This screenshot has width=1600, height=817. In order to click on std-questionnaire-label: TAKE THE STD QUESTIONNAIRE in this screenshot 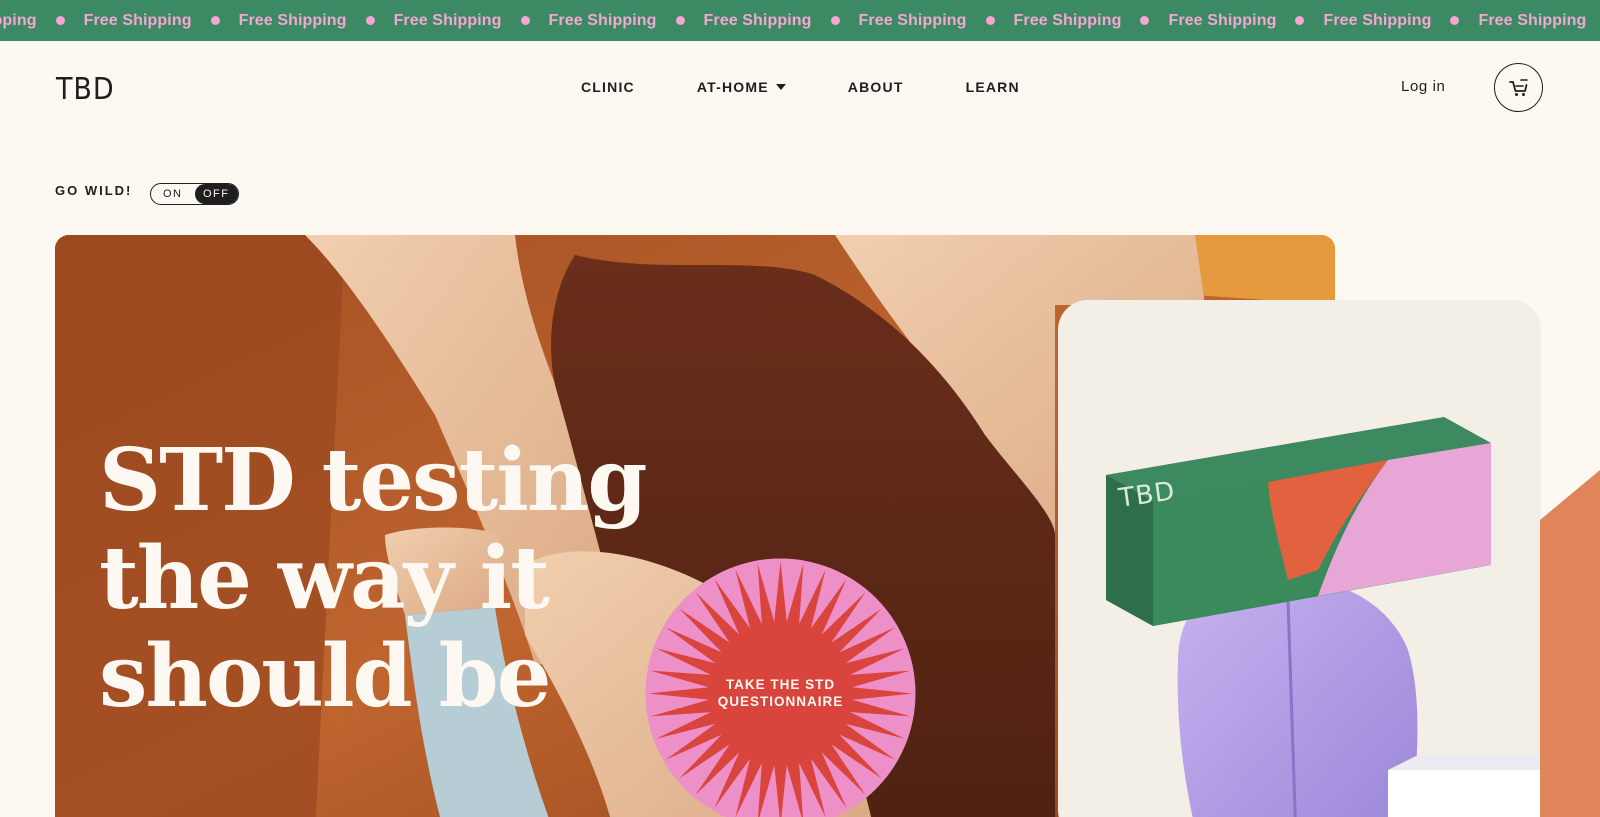, I will do `click(780, 693)`.